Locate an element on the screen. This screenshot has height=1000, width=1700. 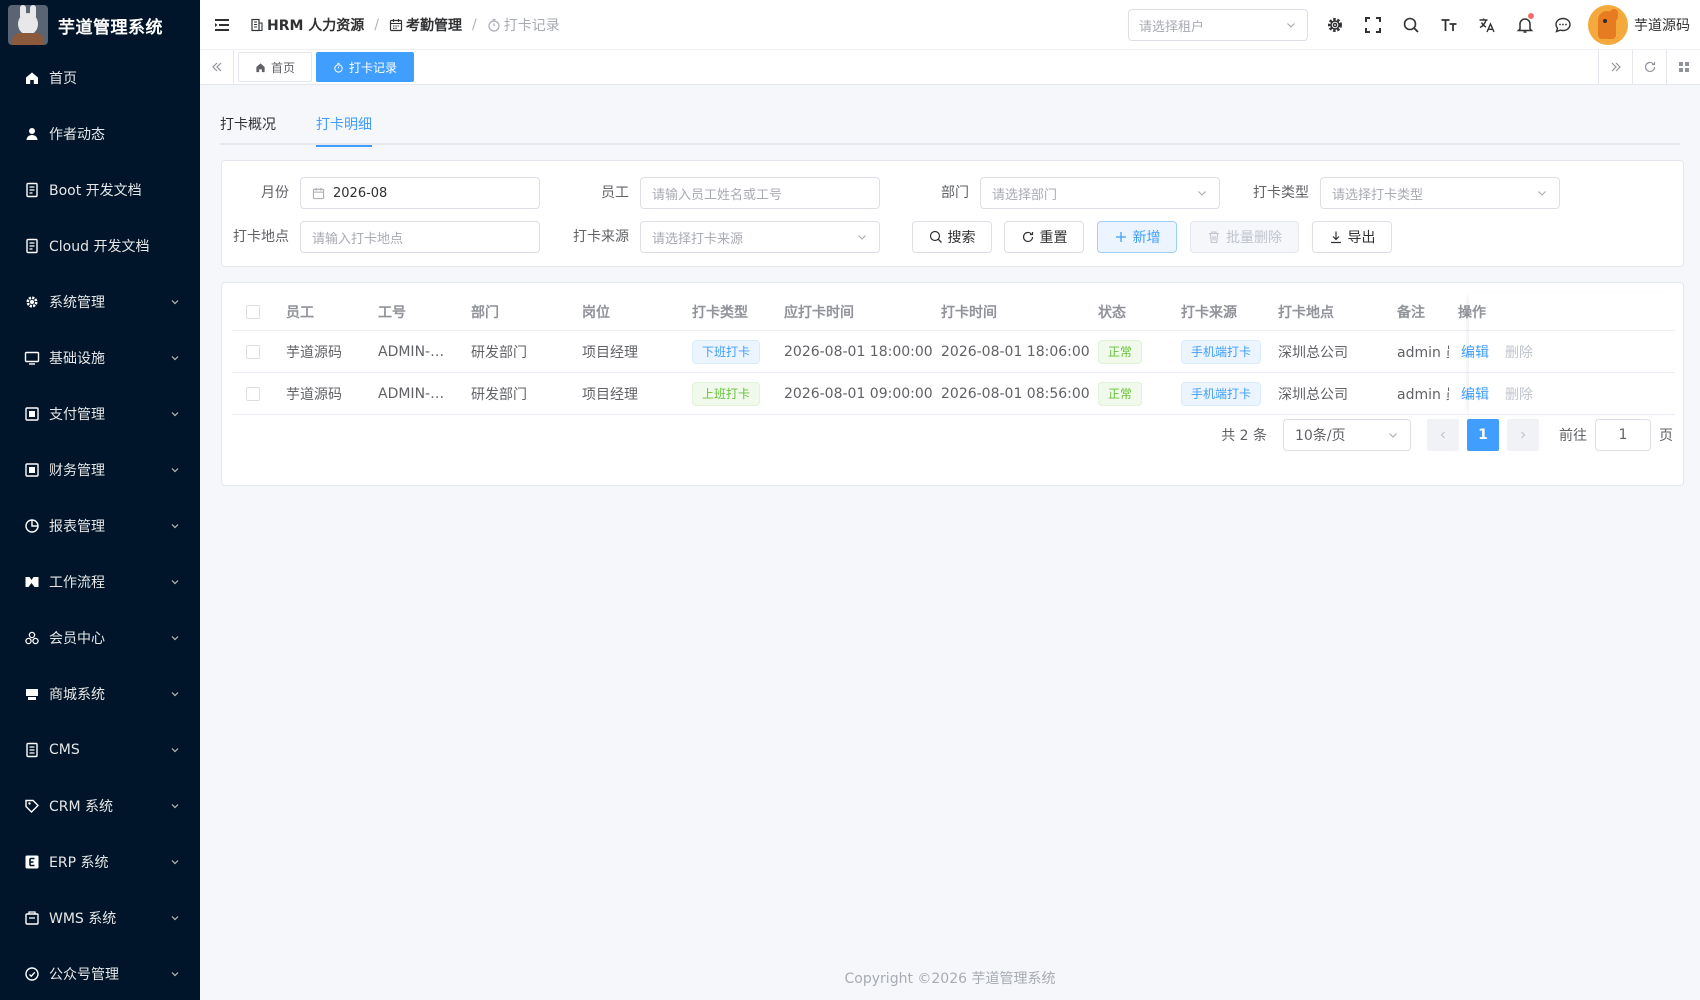
sidebar-item-cms: CMS is located at coordinates (100, 750).